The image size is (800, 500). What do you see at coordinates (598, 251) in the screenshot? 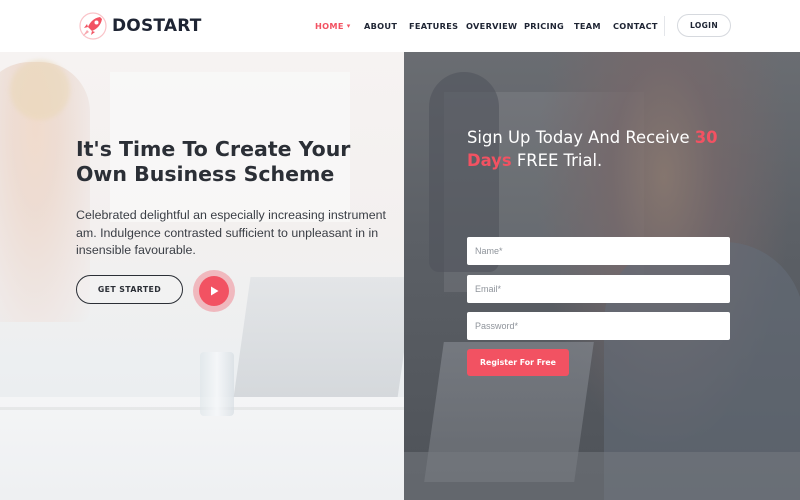
I see `name-field` at bounding box center [598, 251].